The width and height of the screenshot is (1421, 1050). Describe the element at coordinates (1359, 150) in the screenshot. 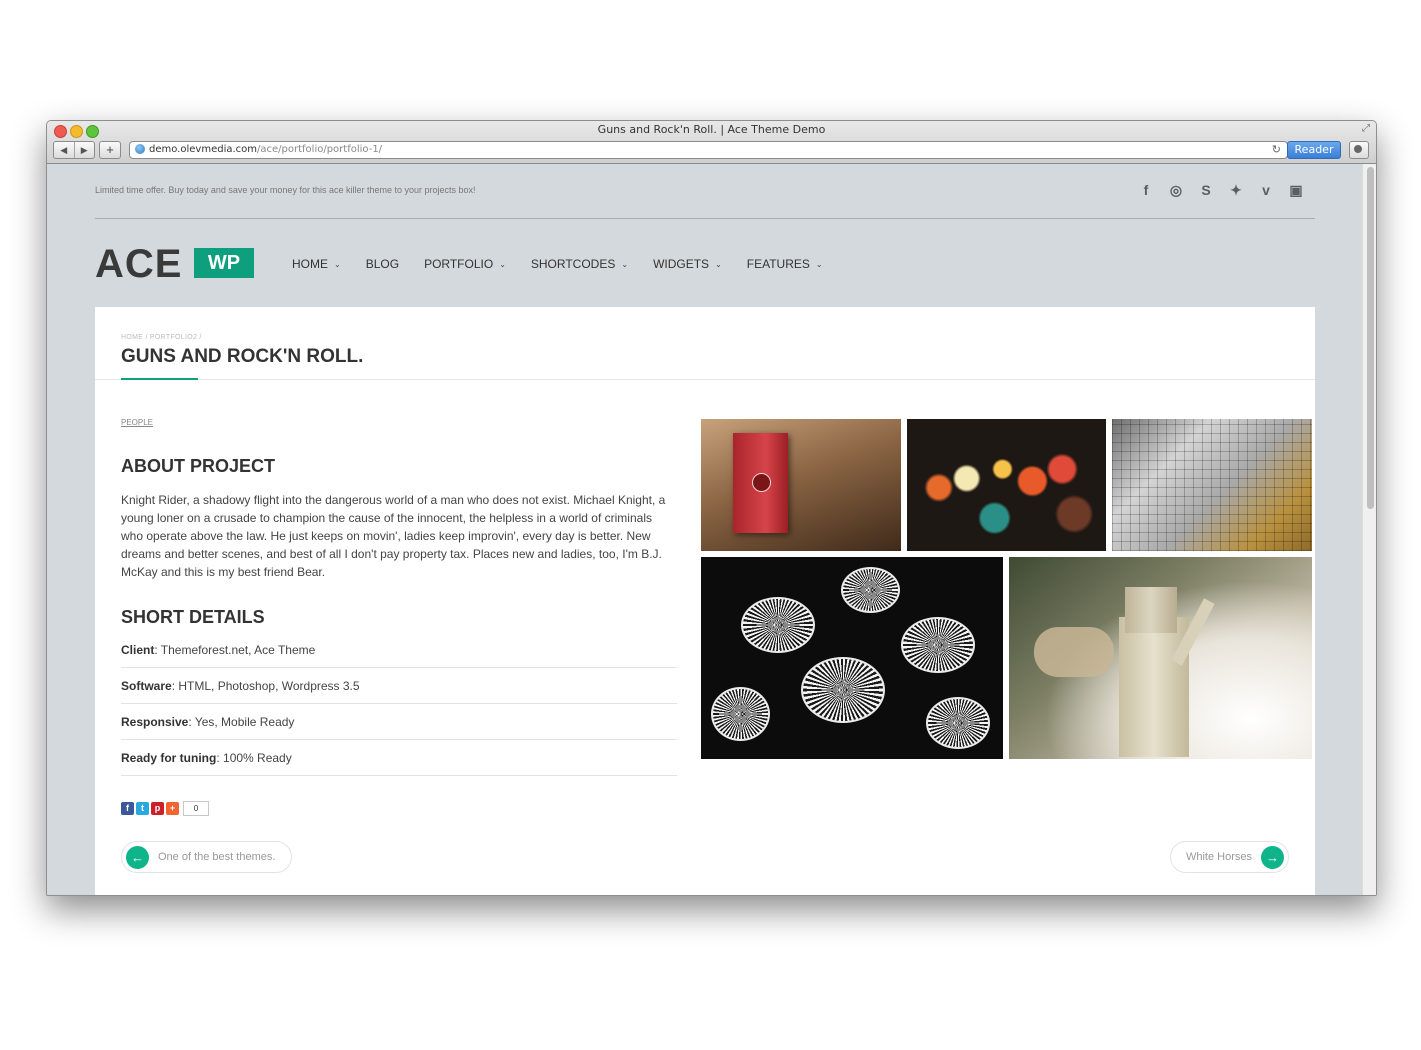

I see `downloads-icon` at that location.